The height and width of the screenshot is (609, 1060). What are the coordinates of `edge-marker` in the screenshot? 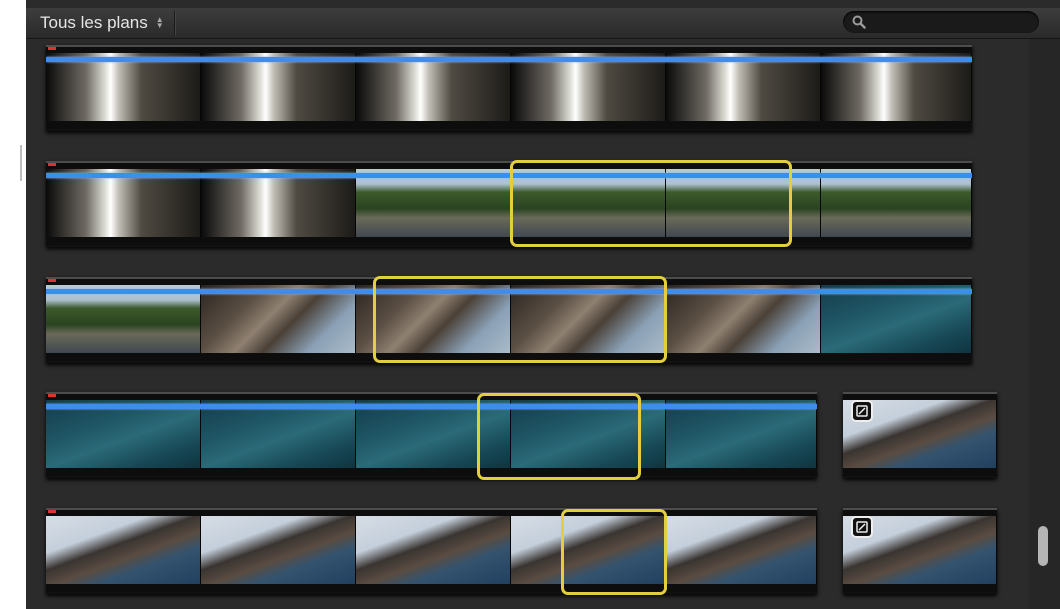 It's located at (21, 163).